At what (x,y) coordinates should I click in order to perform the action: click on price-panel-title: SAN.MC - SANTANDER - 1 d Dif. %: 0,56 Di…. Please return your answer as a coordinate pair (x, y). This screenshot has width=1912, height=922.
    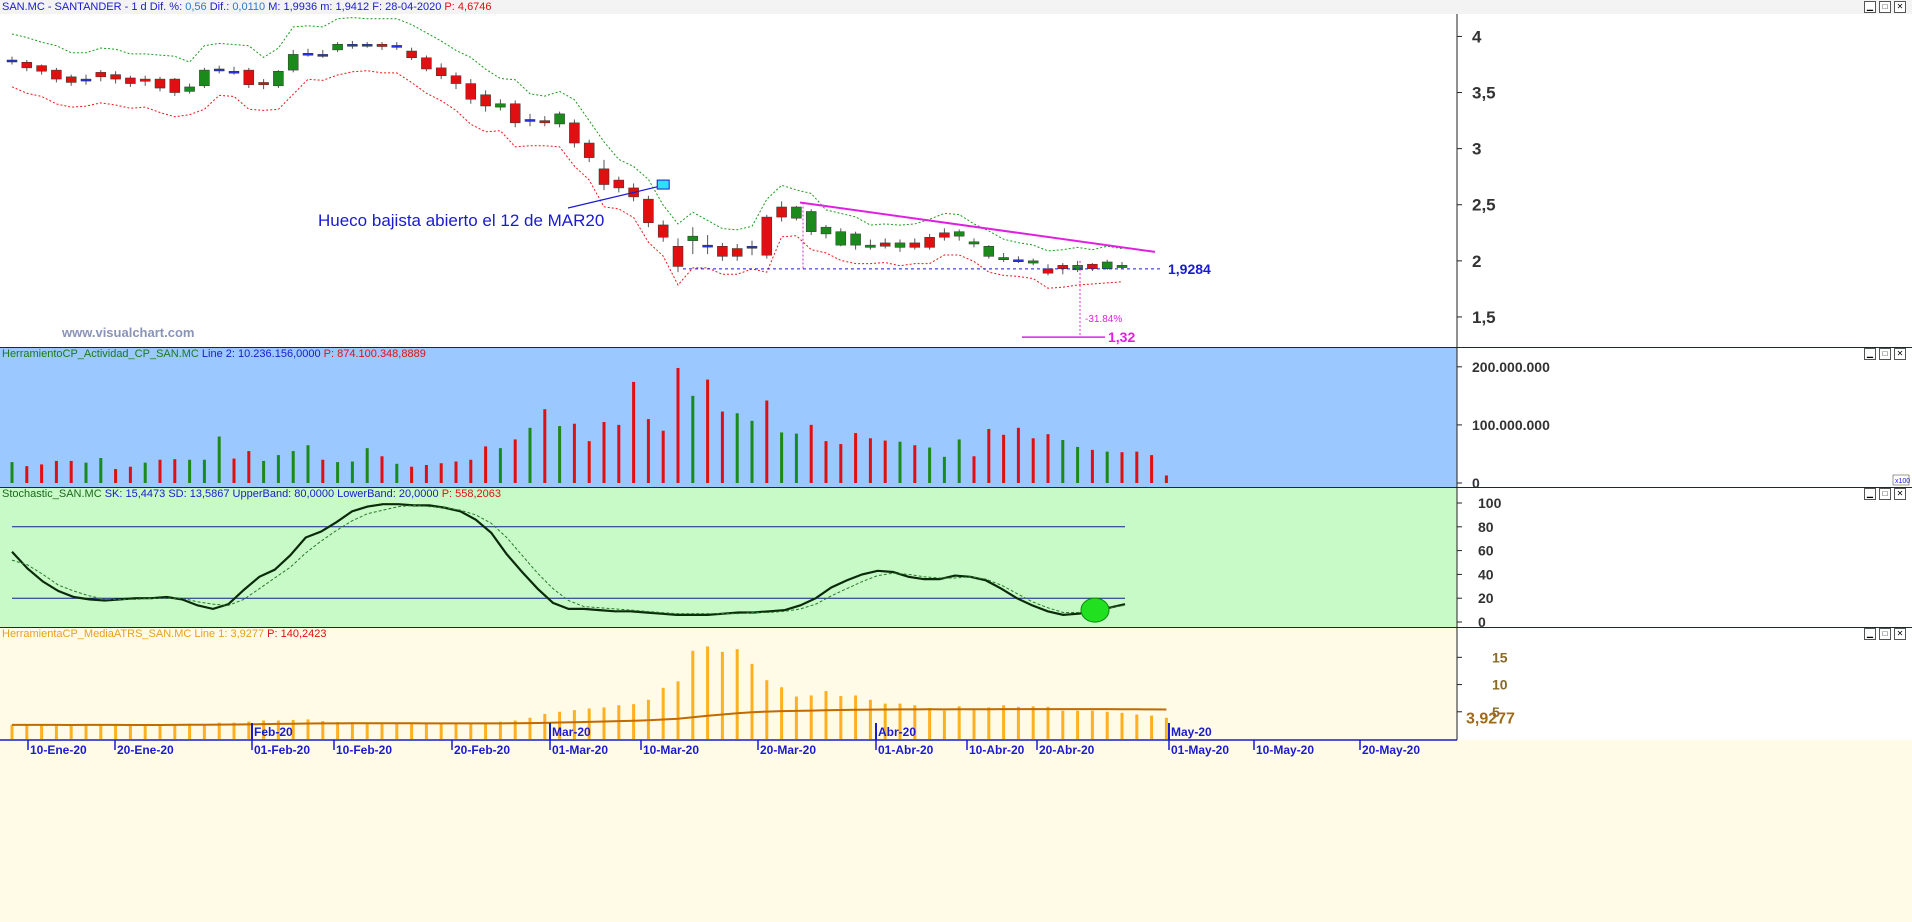
    Looking at the image, I should click on (952, 7).